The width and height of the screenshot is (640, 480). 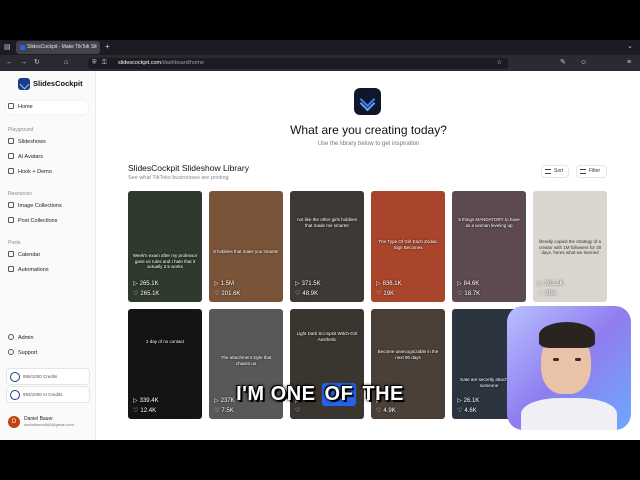 I want to click on card-caption: 1 day of no contact, so click(x=165, y=341).